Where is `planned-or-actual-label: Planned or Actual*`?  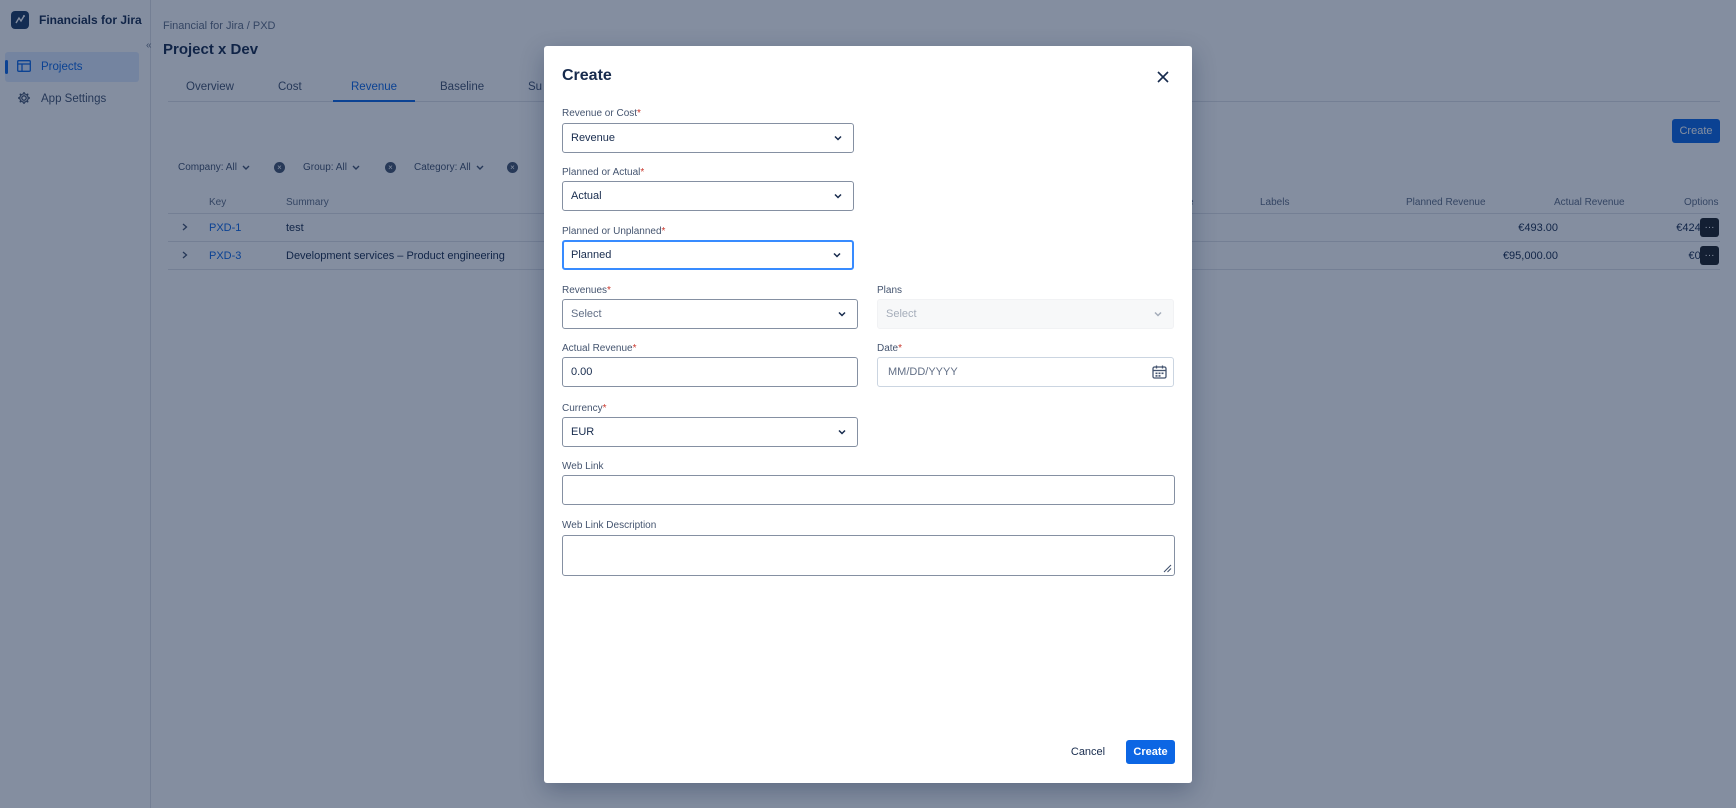 planned-or-actual-label: Planned or Actual* is located at coordinates (603, 172).